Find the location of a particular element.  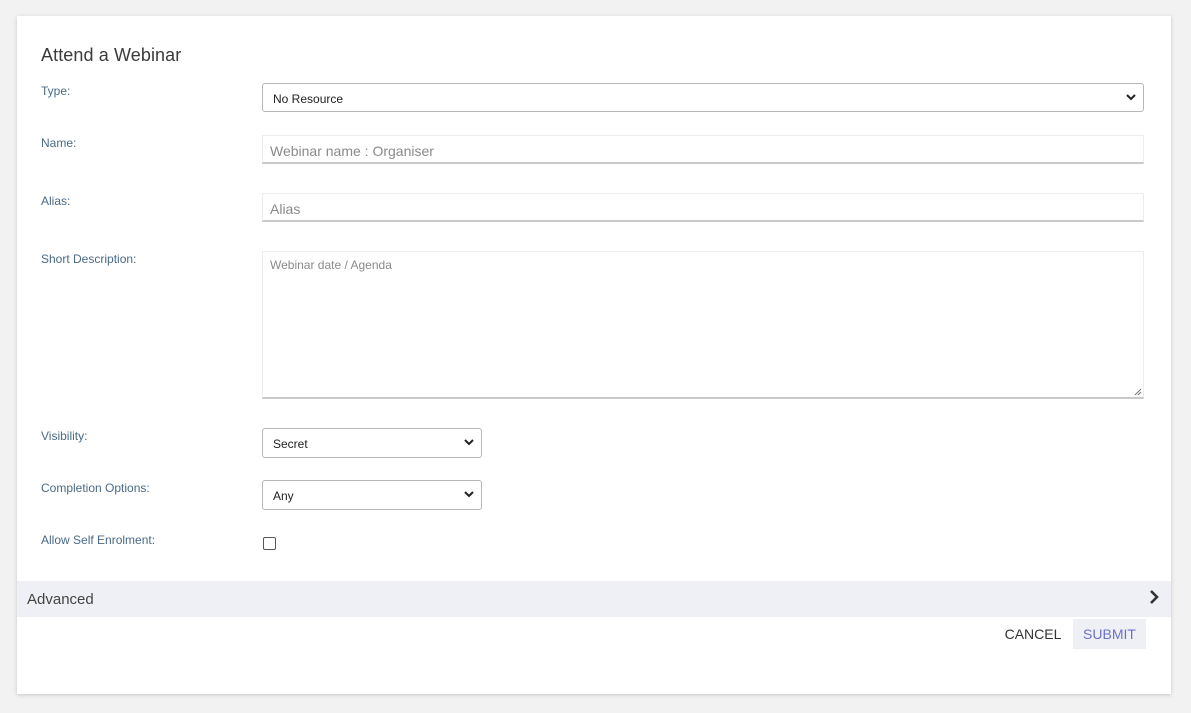

name-input: Webinar name : Organiser is located at coordinates (703, 149).